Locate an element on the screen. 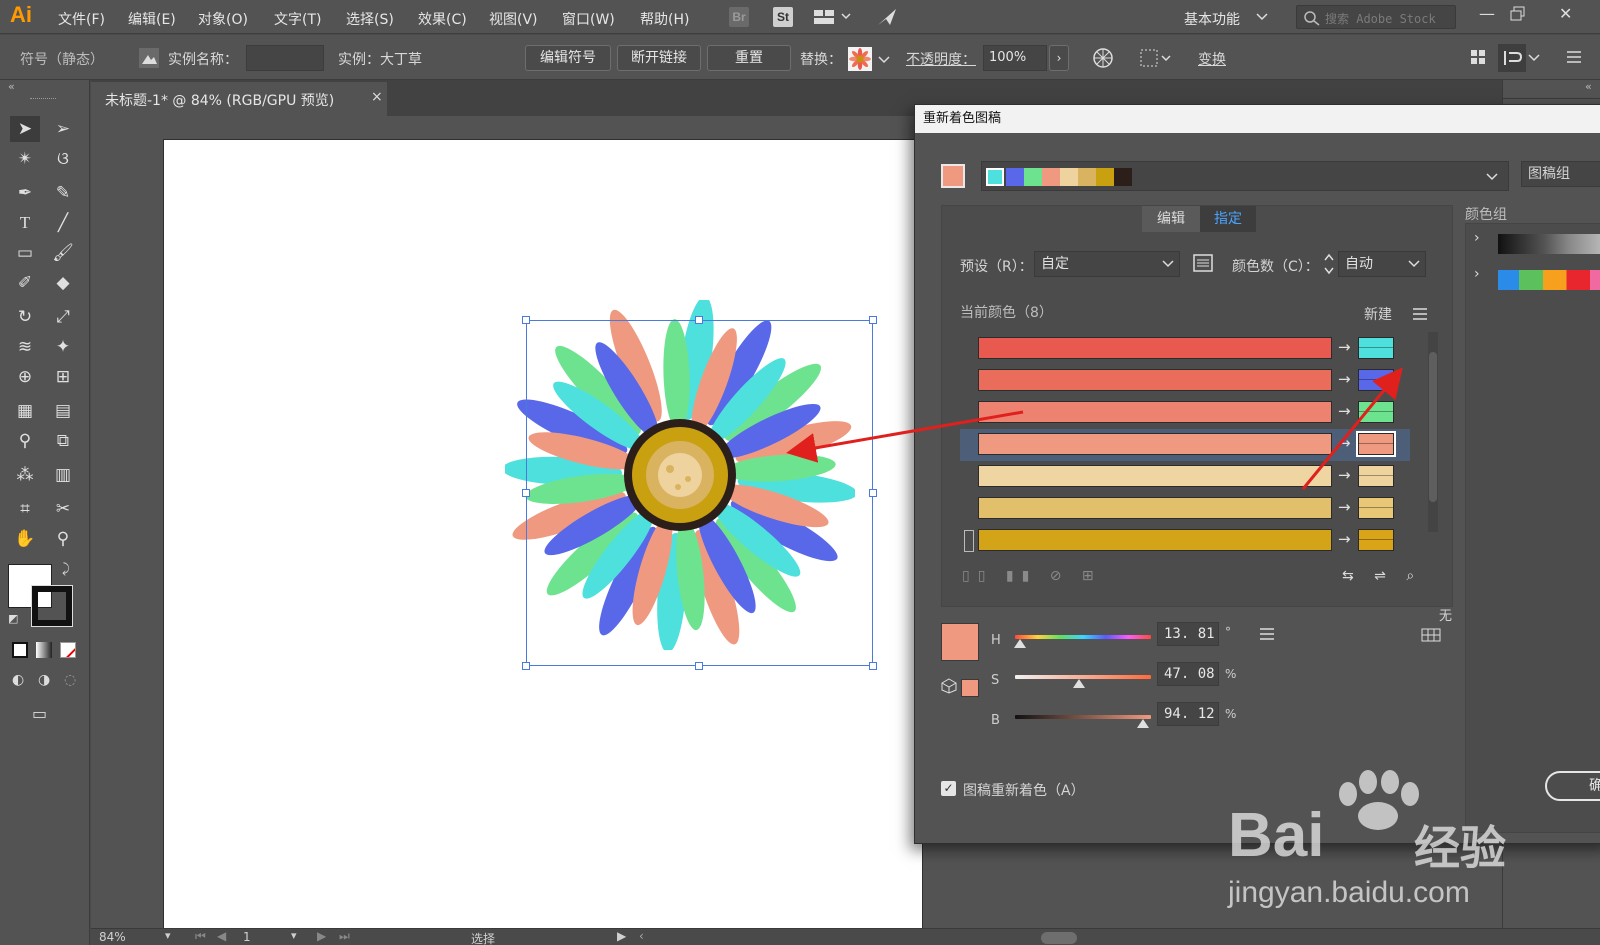  brightness-slider is located at coordinates (1083, 717).